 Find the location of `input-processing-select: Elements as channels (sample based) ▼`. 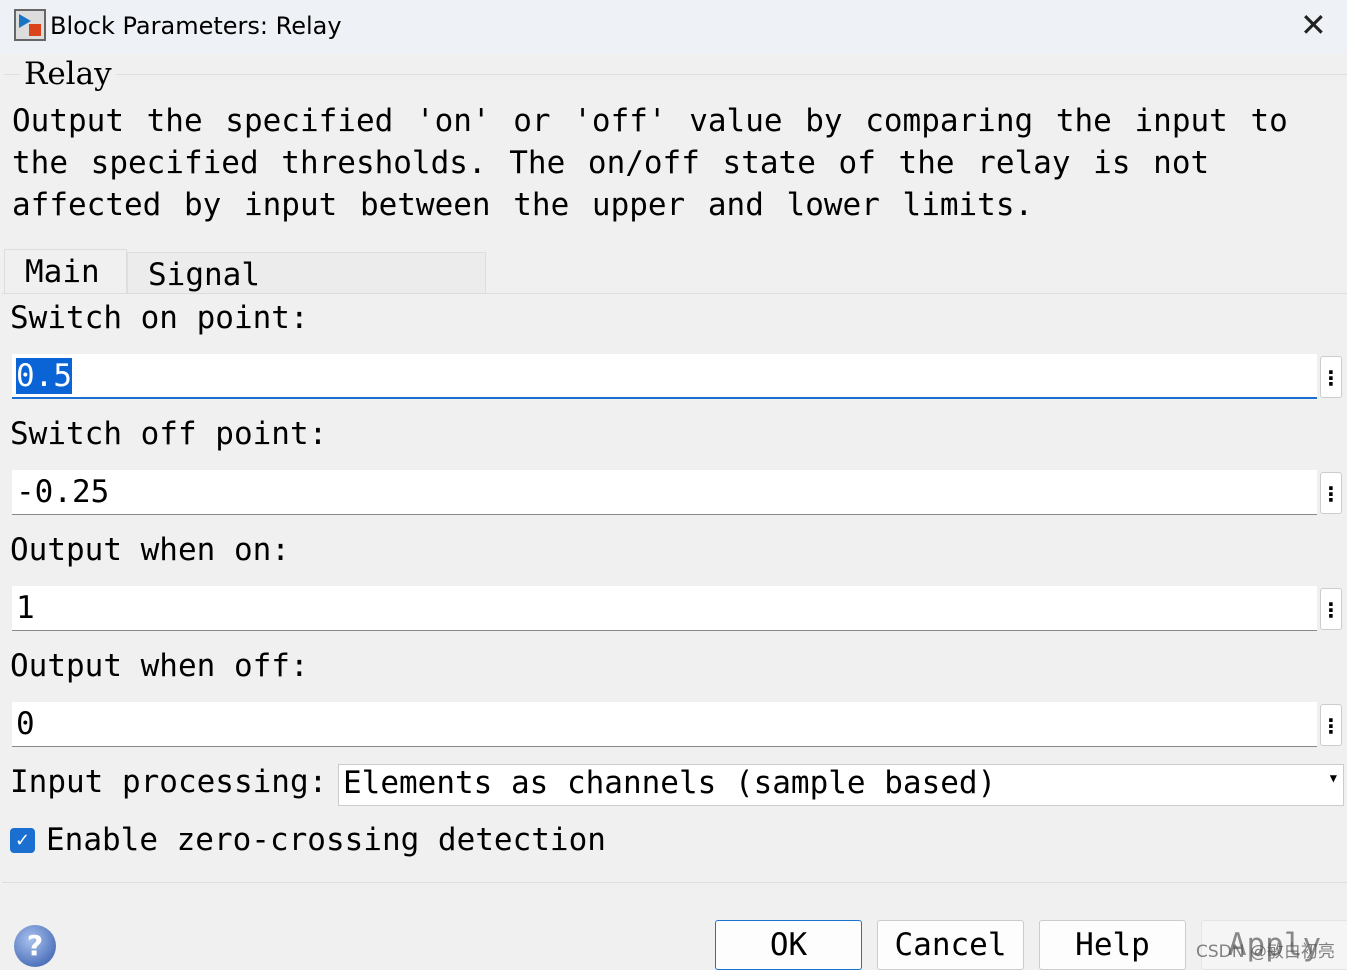

input-processing-select: Elements as channels (sample based) ▼ is located at coordinates (841, 785).